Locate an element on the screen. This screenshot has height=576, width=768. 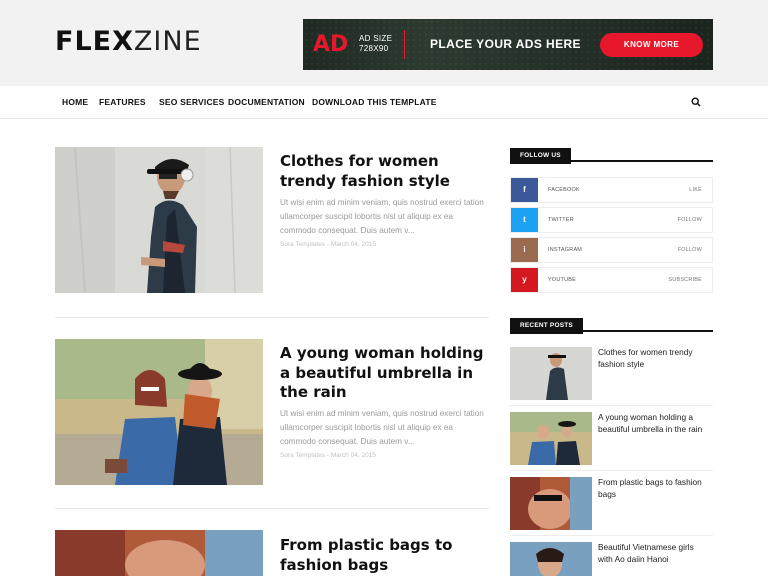
know-more-button: KNOW MORE is located at coordinates (651, 45).